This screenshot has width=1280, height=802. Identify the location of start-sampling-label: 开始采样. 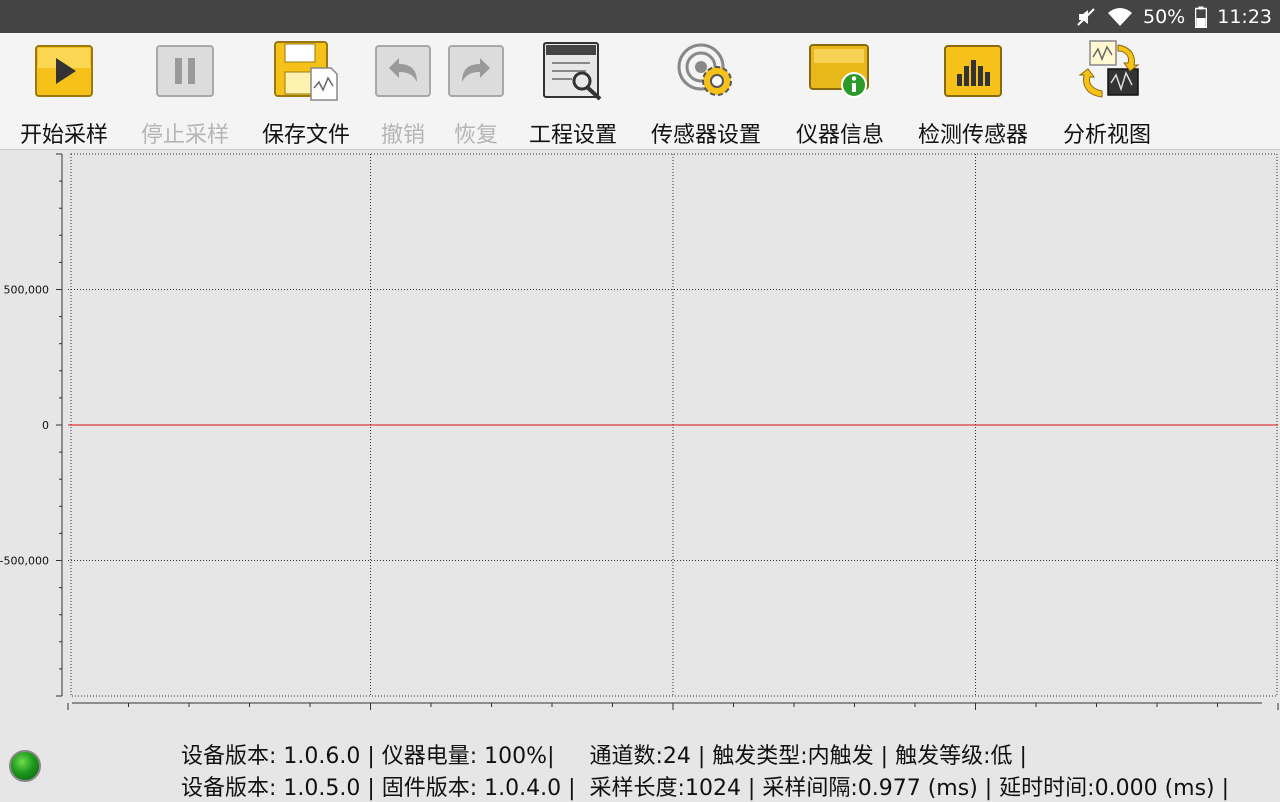
(63, 135).